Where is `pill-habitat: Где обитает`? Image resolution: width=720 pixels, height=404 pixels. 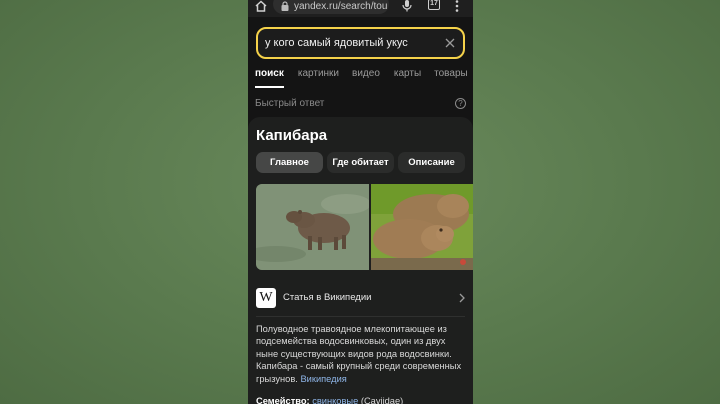
pill-habitat: Где обитает is located at coordinates (360, 162).